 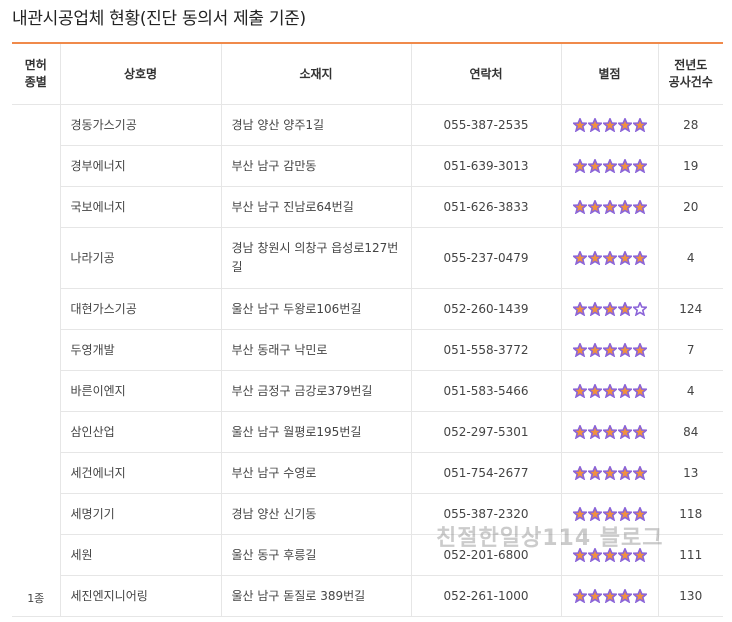 I want to click on address-cell: 부산 금정구 금강로379번길, so click(x=315, y=391).